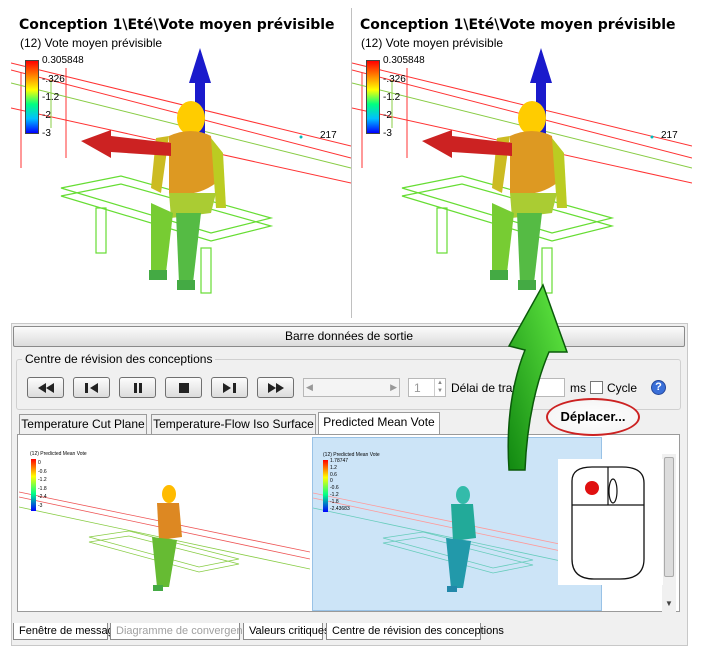 This screenshot has width=701, height=656. What do you see at coordinates (538, 377) in the screenshot?
I see `drag-arrow-icon` at bounding box center [538, 377].